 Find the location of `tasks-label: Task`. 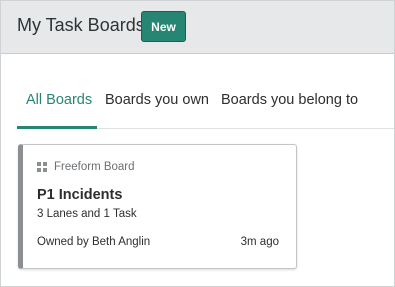

tasks-label: Task is located at coordinates (124, 214).